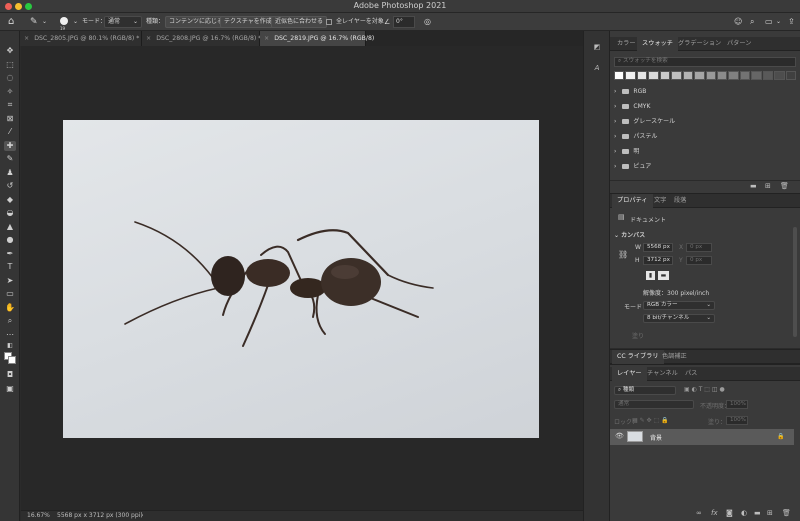 This screenshot has width=800, height=521. What do you see at coordinates (10, 105) in the screenshot?
I see `crop-tool-icon: ⌗` at bounding box center [10, 105].